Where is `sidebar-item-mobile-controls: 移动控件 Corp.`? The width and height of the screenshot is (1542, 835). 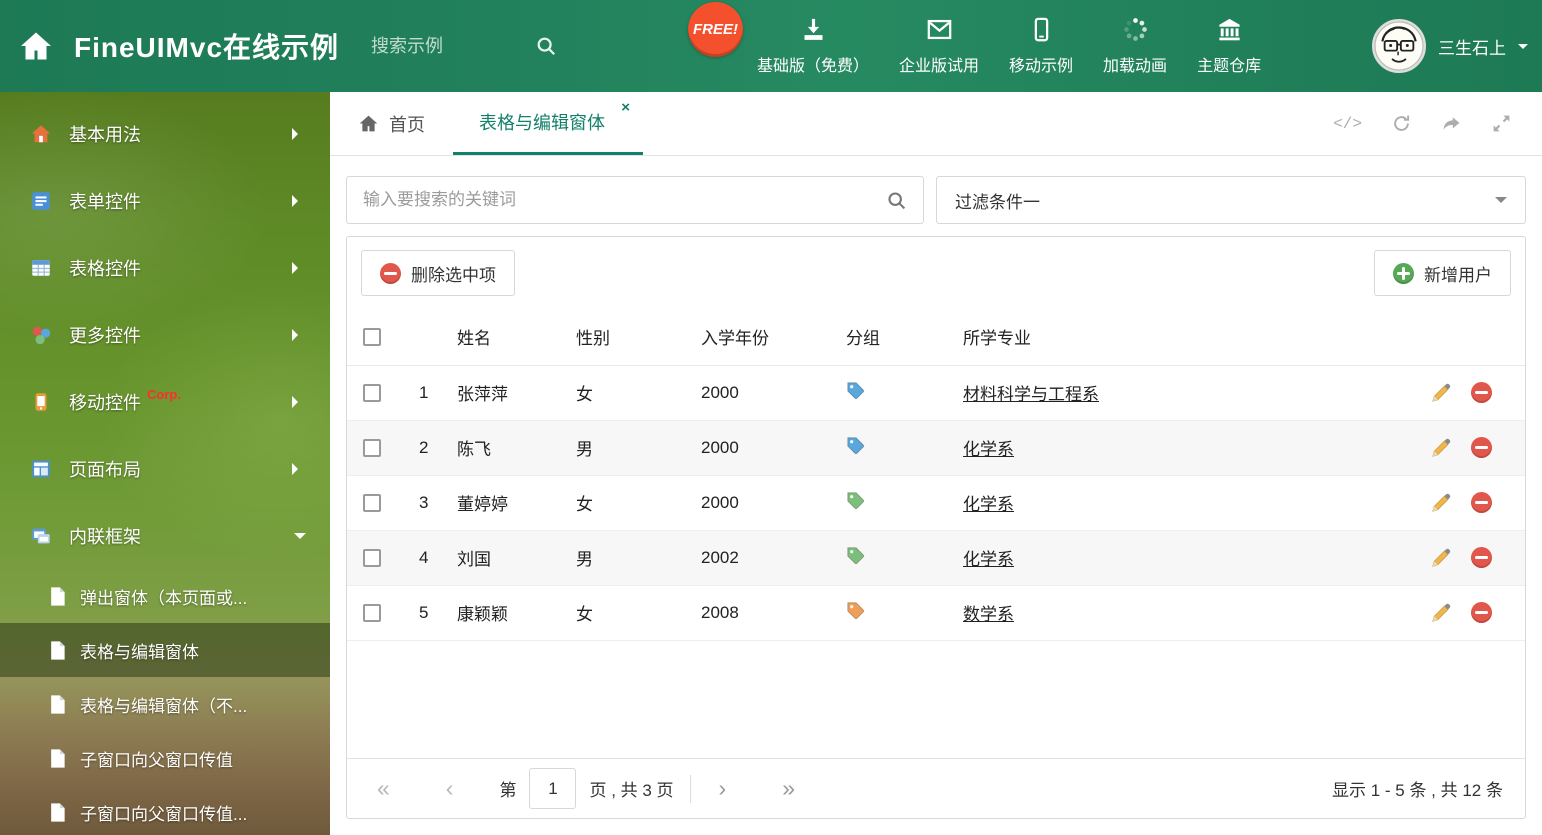
sidebar-item-mobile-controls: 移动控件 Corp. is located at coordinates (165, 401).